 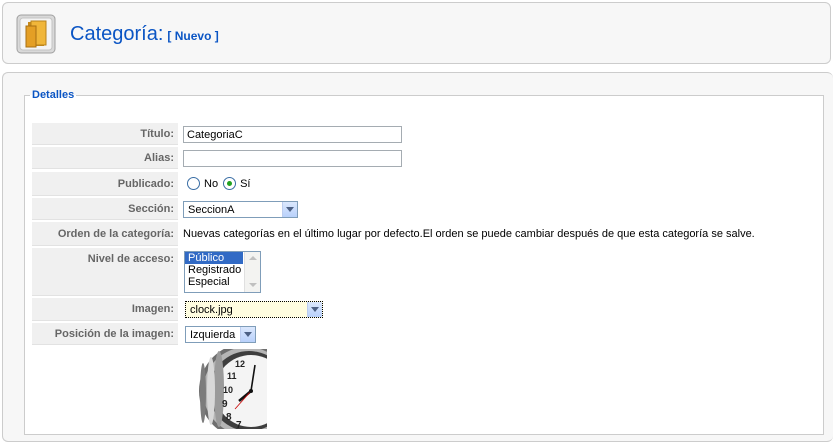 I want to click on orden-label: Orden de la categoría:, so click(x=105, y=234).